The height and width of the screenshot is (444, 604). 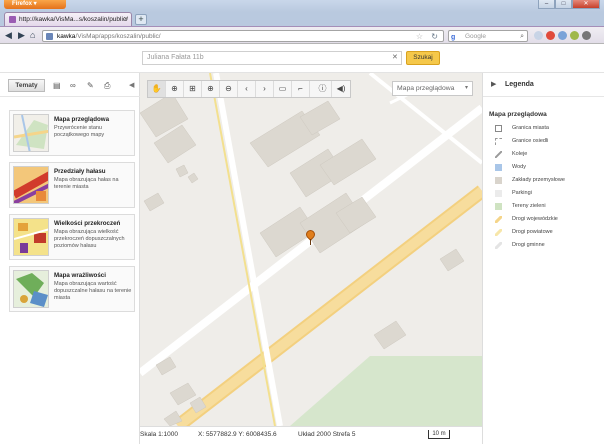 What do you see at coordinates (520, 154) in the screenshot?
I see `legend-label: Koleje` at bounding box center [520, 154].